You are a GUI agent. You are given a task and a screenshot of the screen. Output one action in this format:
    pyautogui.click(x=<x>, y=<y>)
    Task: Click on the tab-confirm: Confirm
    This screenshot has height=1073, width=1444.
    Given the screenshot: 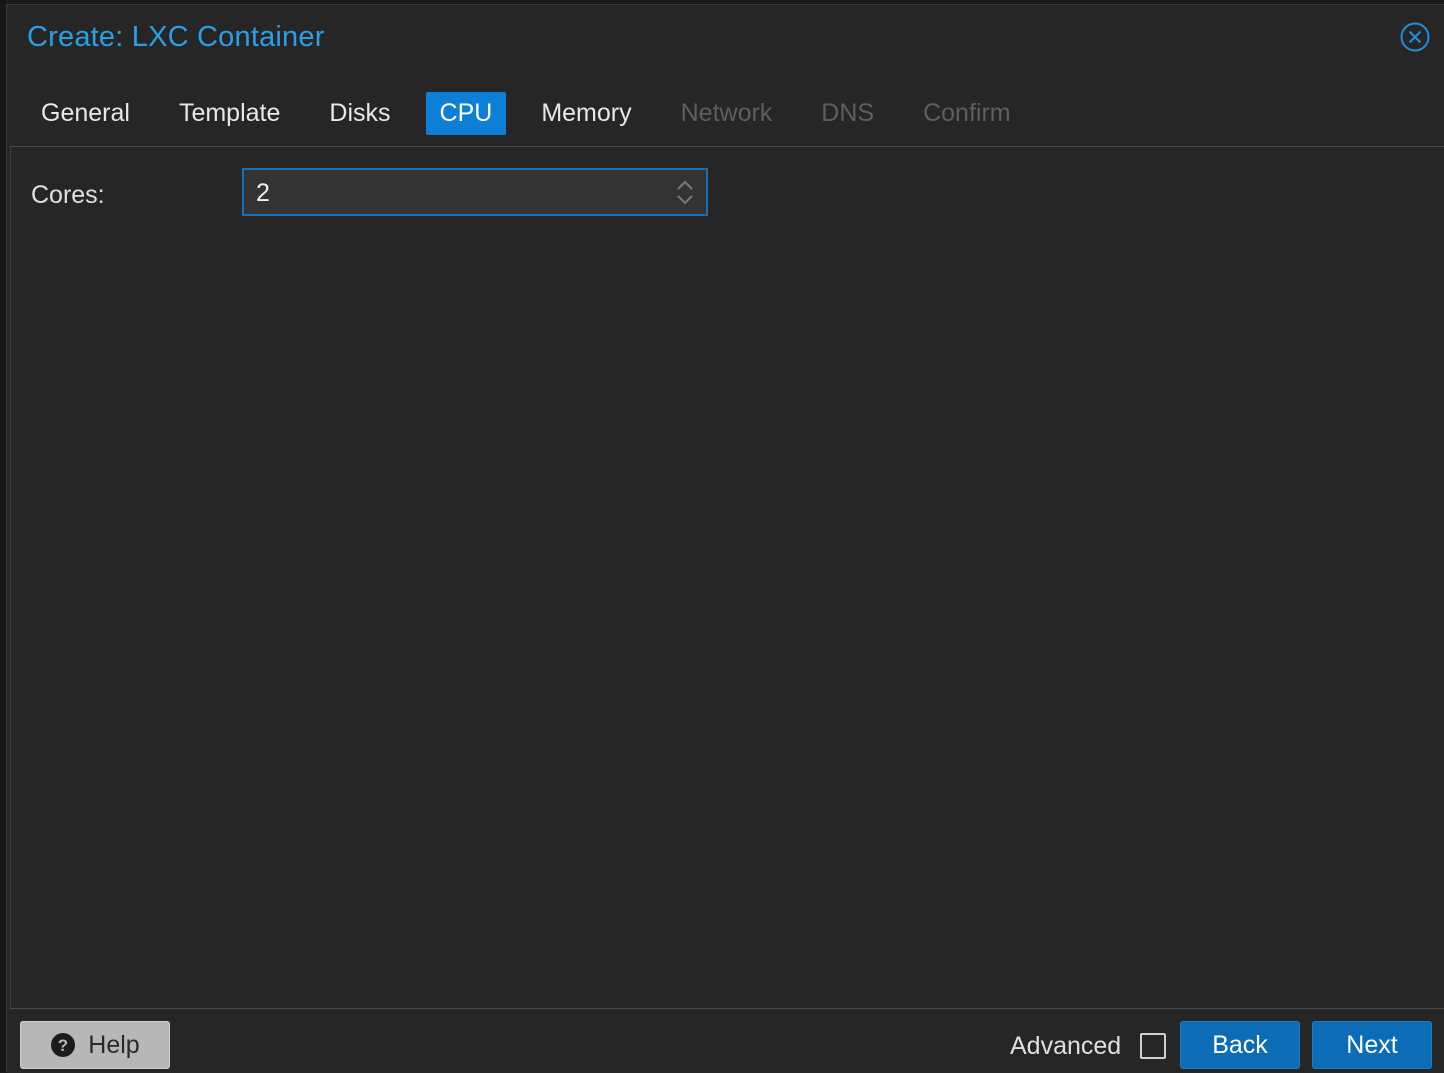 What is the action you would take?
    pyautogui.click(x=967, y=112)
    